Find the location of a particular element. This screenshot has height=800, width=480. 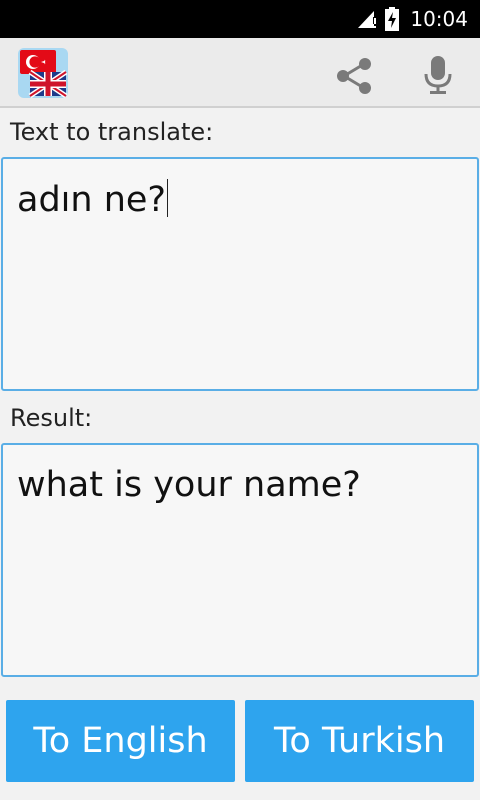

source-text-value: adın ne? is located at coordinates (91, 200).